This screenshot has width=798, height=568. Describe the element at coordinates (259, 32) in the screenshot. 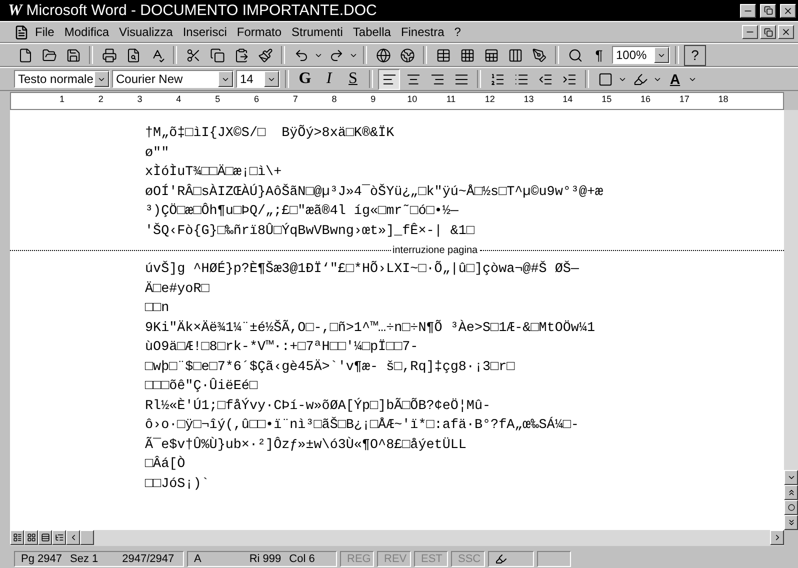

I see `menu-item: Formato` at that location.